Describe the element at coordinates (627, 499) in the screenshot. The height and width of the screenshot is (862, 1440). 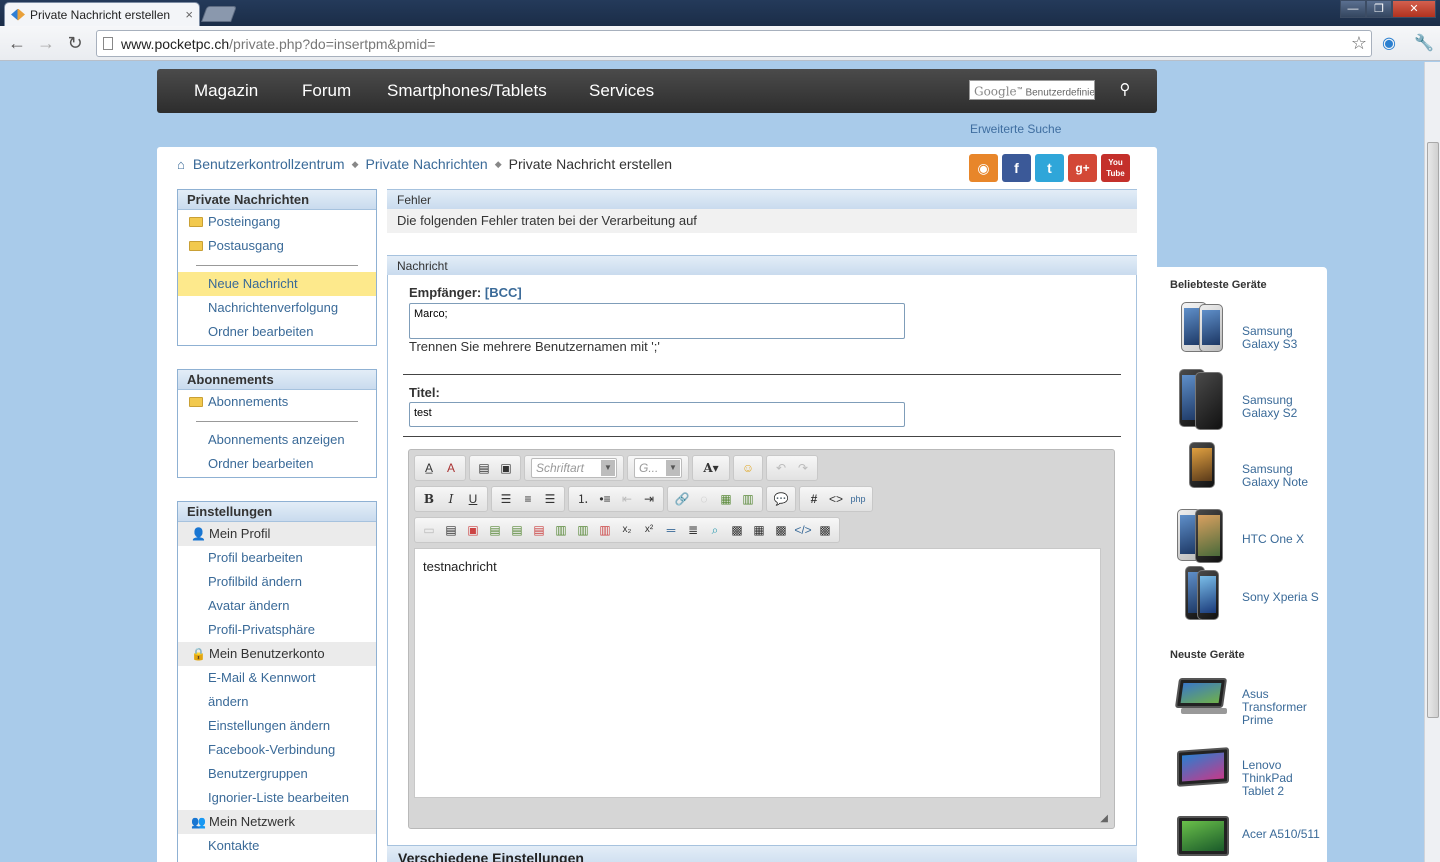
I see `outdent-icon: ⇤` at that location.